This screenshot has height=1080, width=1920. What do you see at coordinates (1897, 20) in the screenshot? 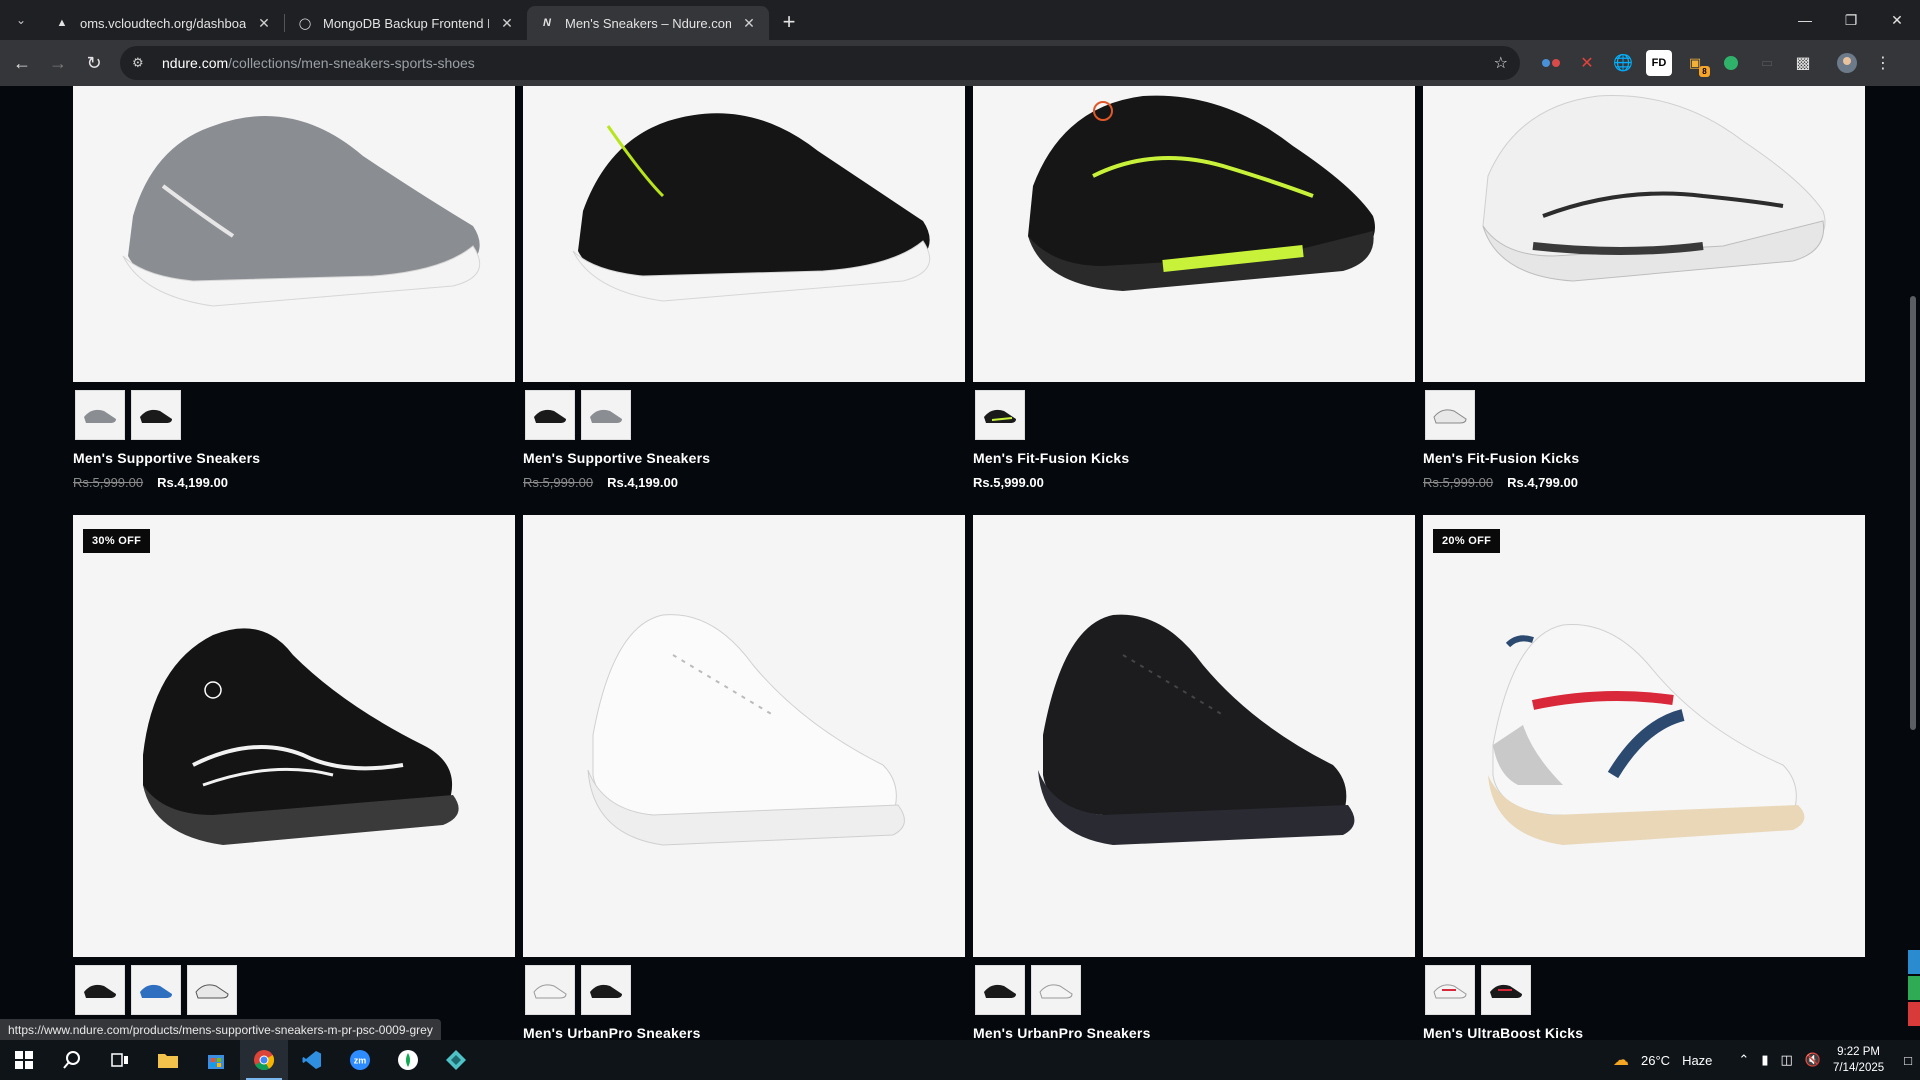
I see `close-window-button: ✕` at bounding box center [1897, 20].